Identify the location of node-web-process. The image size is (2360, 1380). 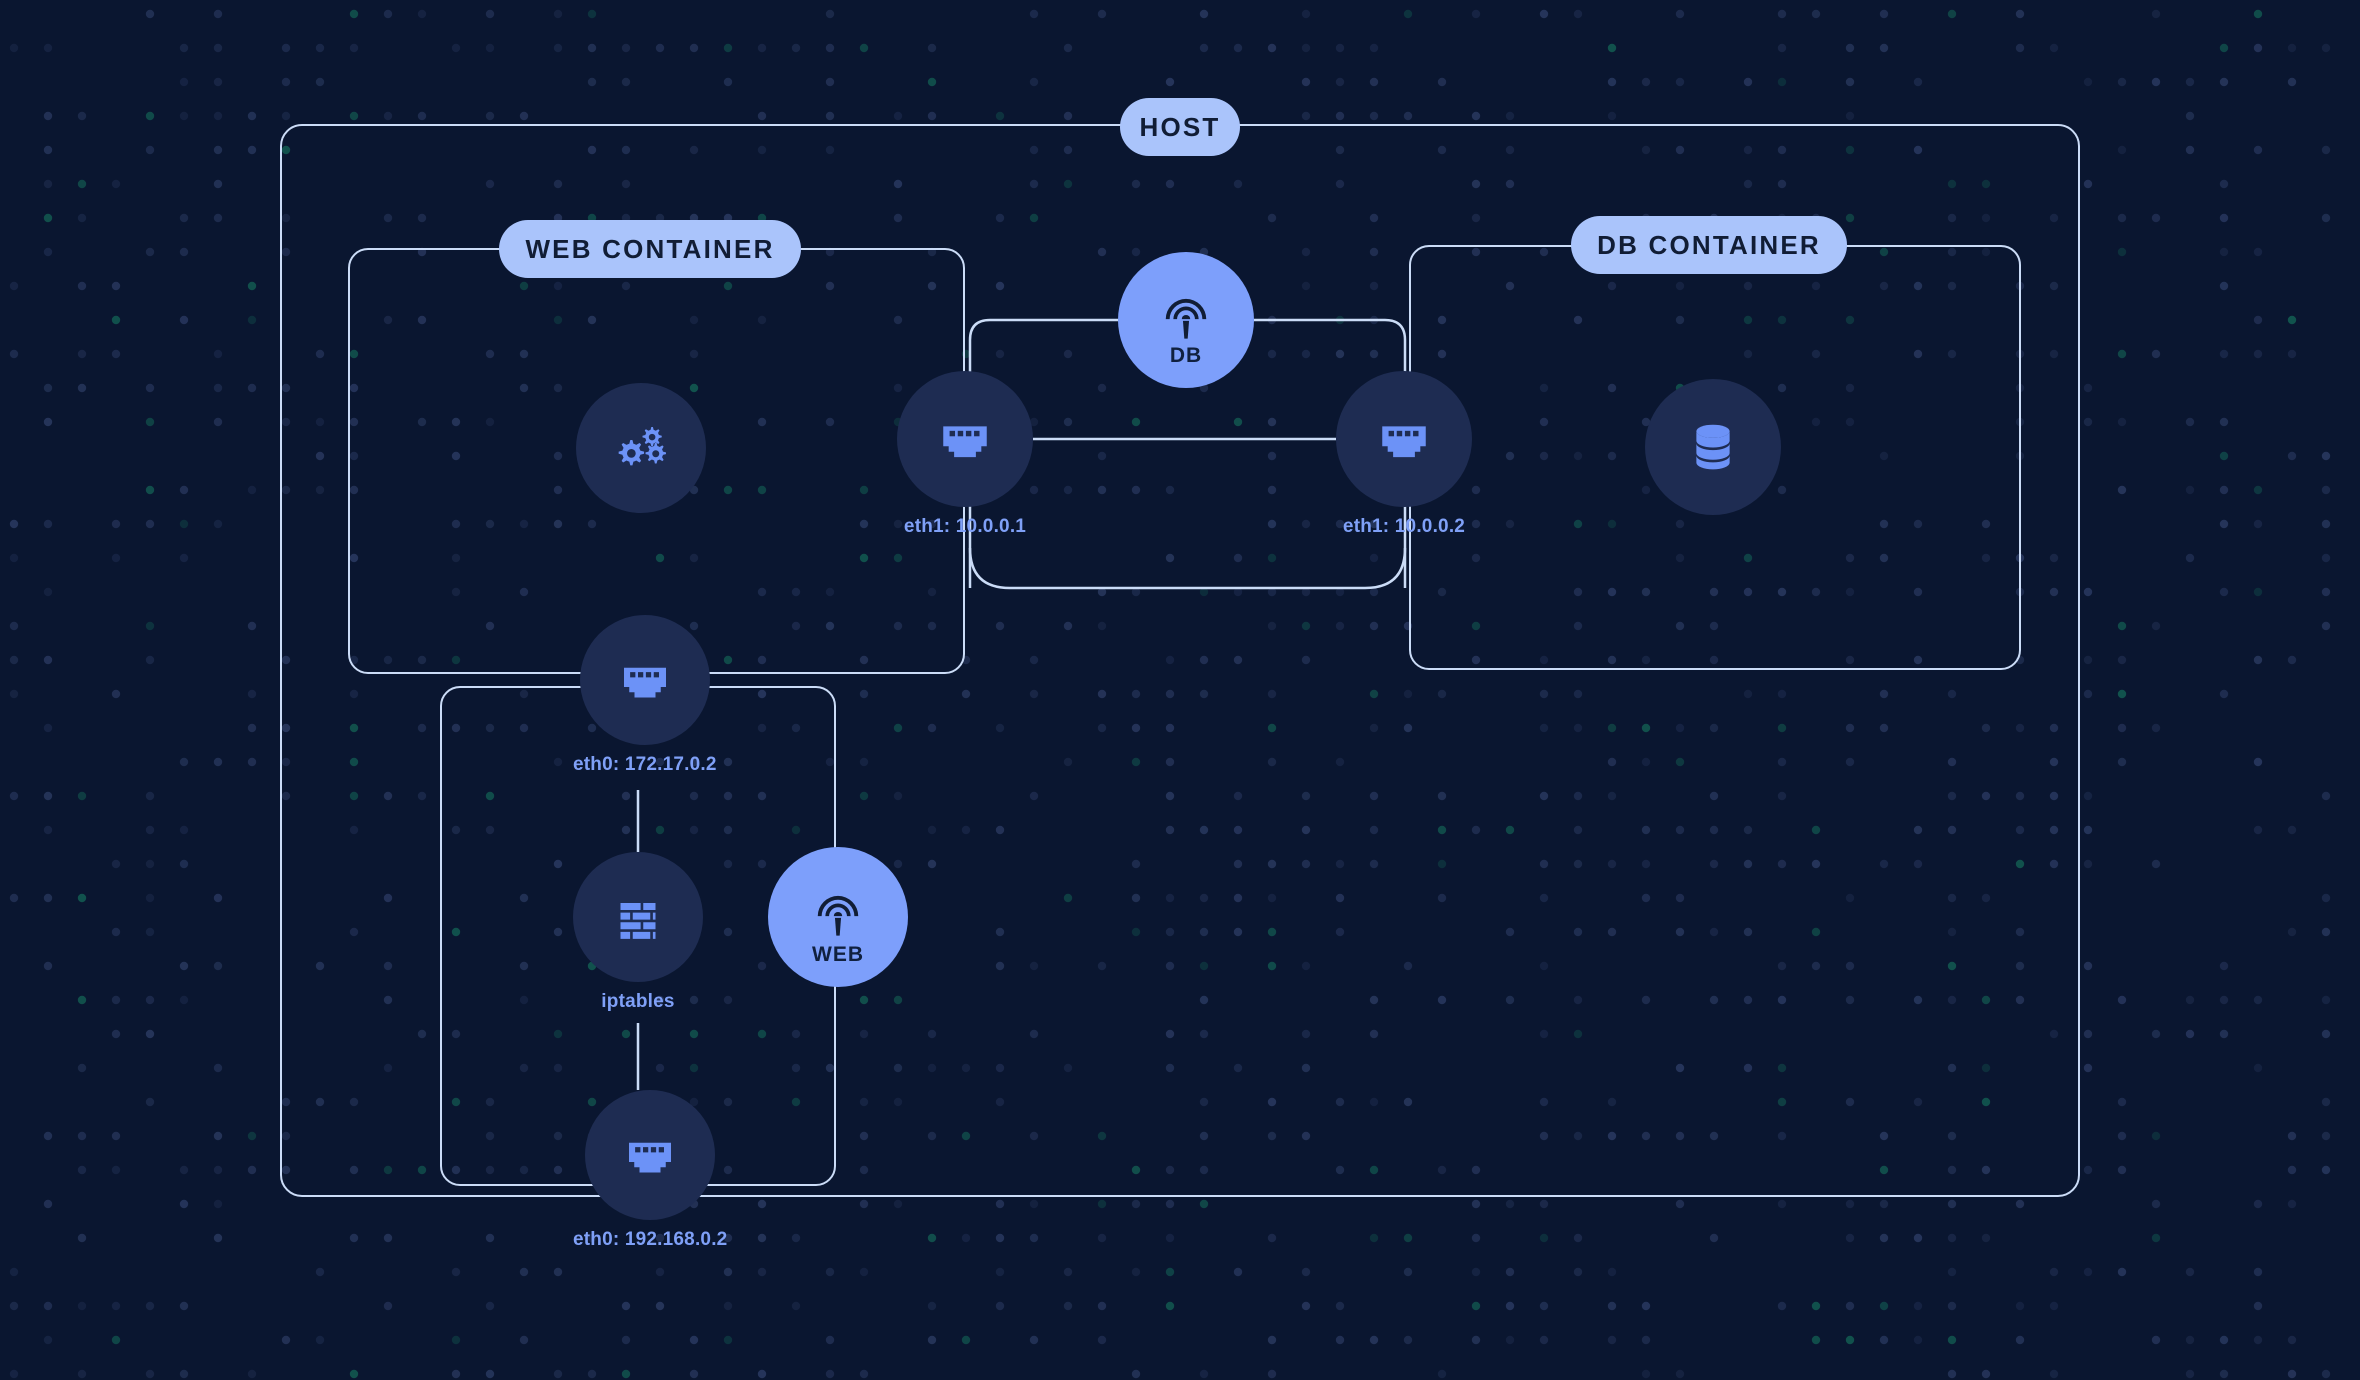
(641, 448).